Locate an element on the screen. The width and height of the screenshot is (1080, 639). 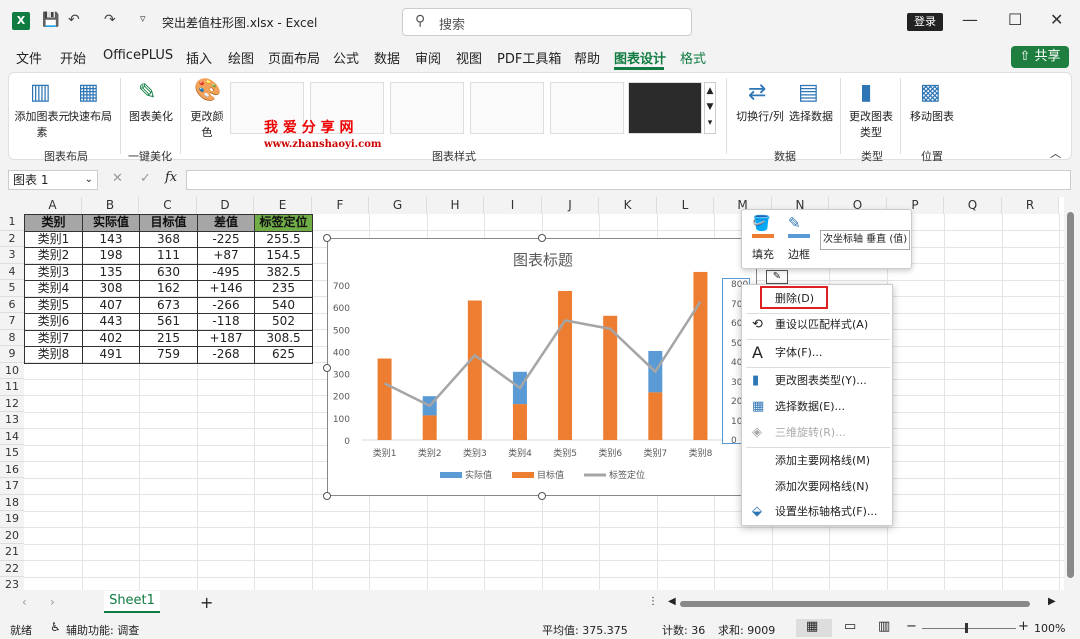
change-chart-type-icon: ▮ is located at coordinates (866, 92).